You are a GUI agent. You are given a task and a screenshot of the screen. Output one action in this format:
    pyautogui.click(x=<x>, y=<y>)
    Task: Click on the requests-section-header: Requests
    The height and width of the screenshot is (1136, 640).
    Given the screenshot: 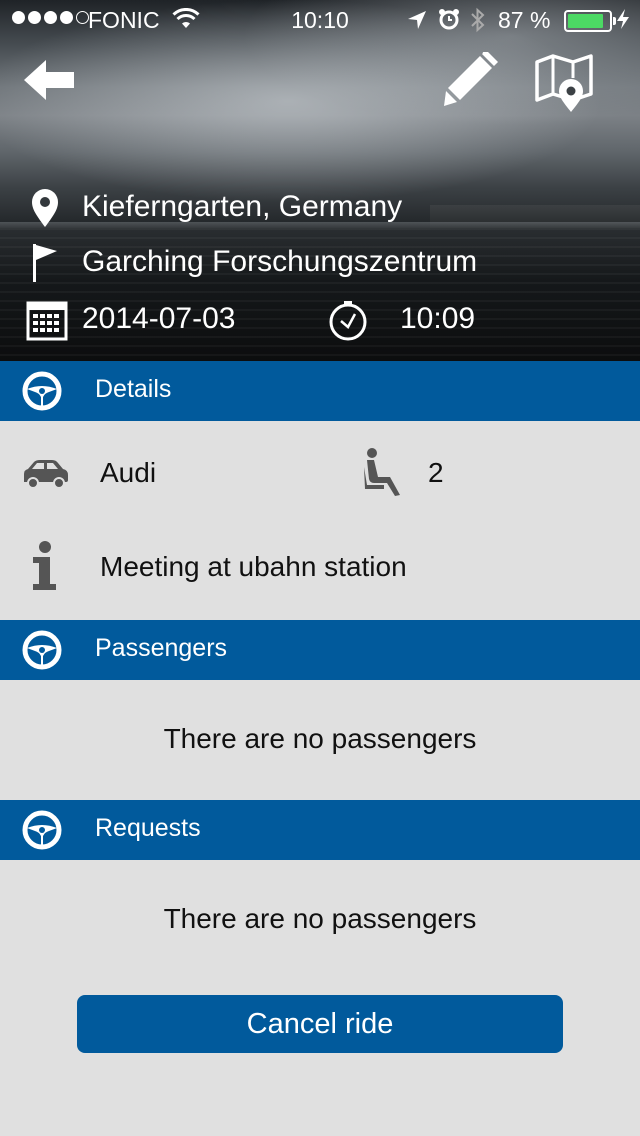 What is the action you would take?
    pyautogui.click(x=320, y=830)
    